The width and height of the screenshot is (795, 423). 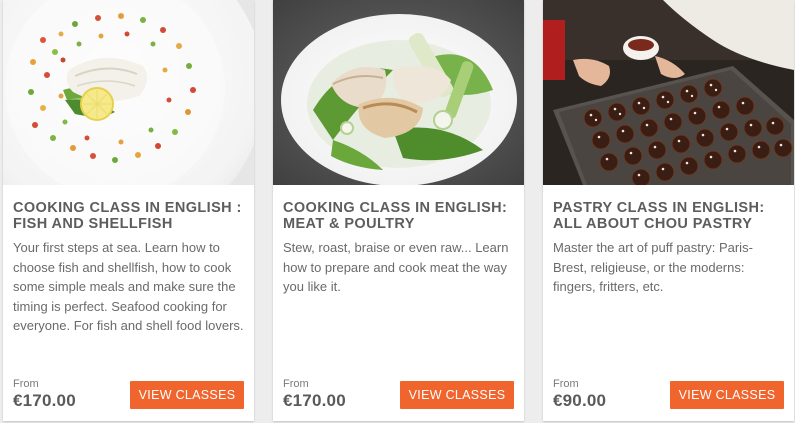 What do you see at coordinates (580, 400) in the screenshot?
I see `price-value: €90.00` at bounding box center [580, 400].